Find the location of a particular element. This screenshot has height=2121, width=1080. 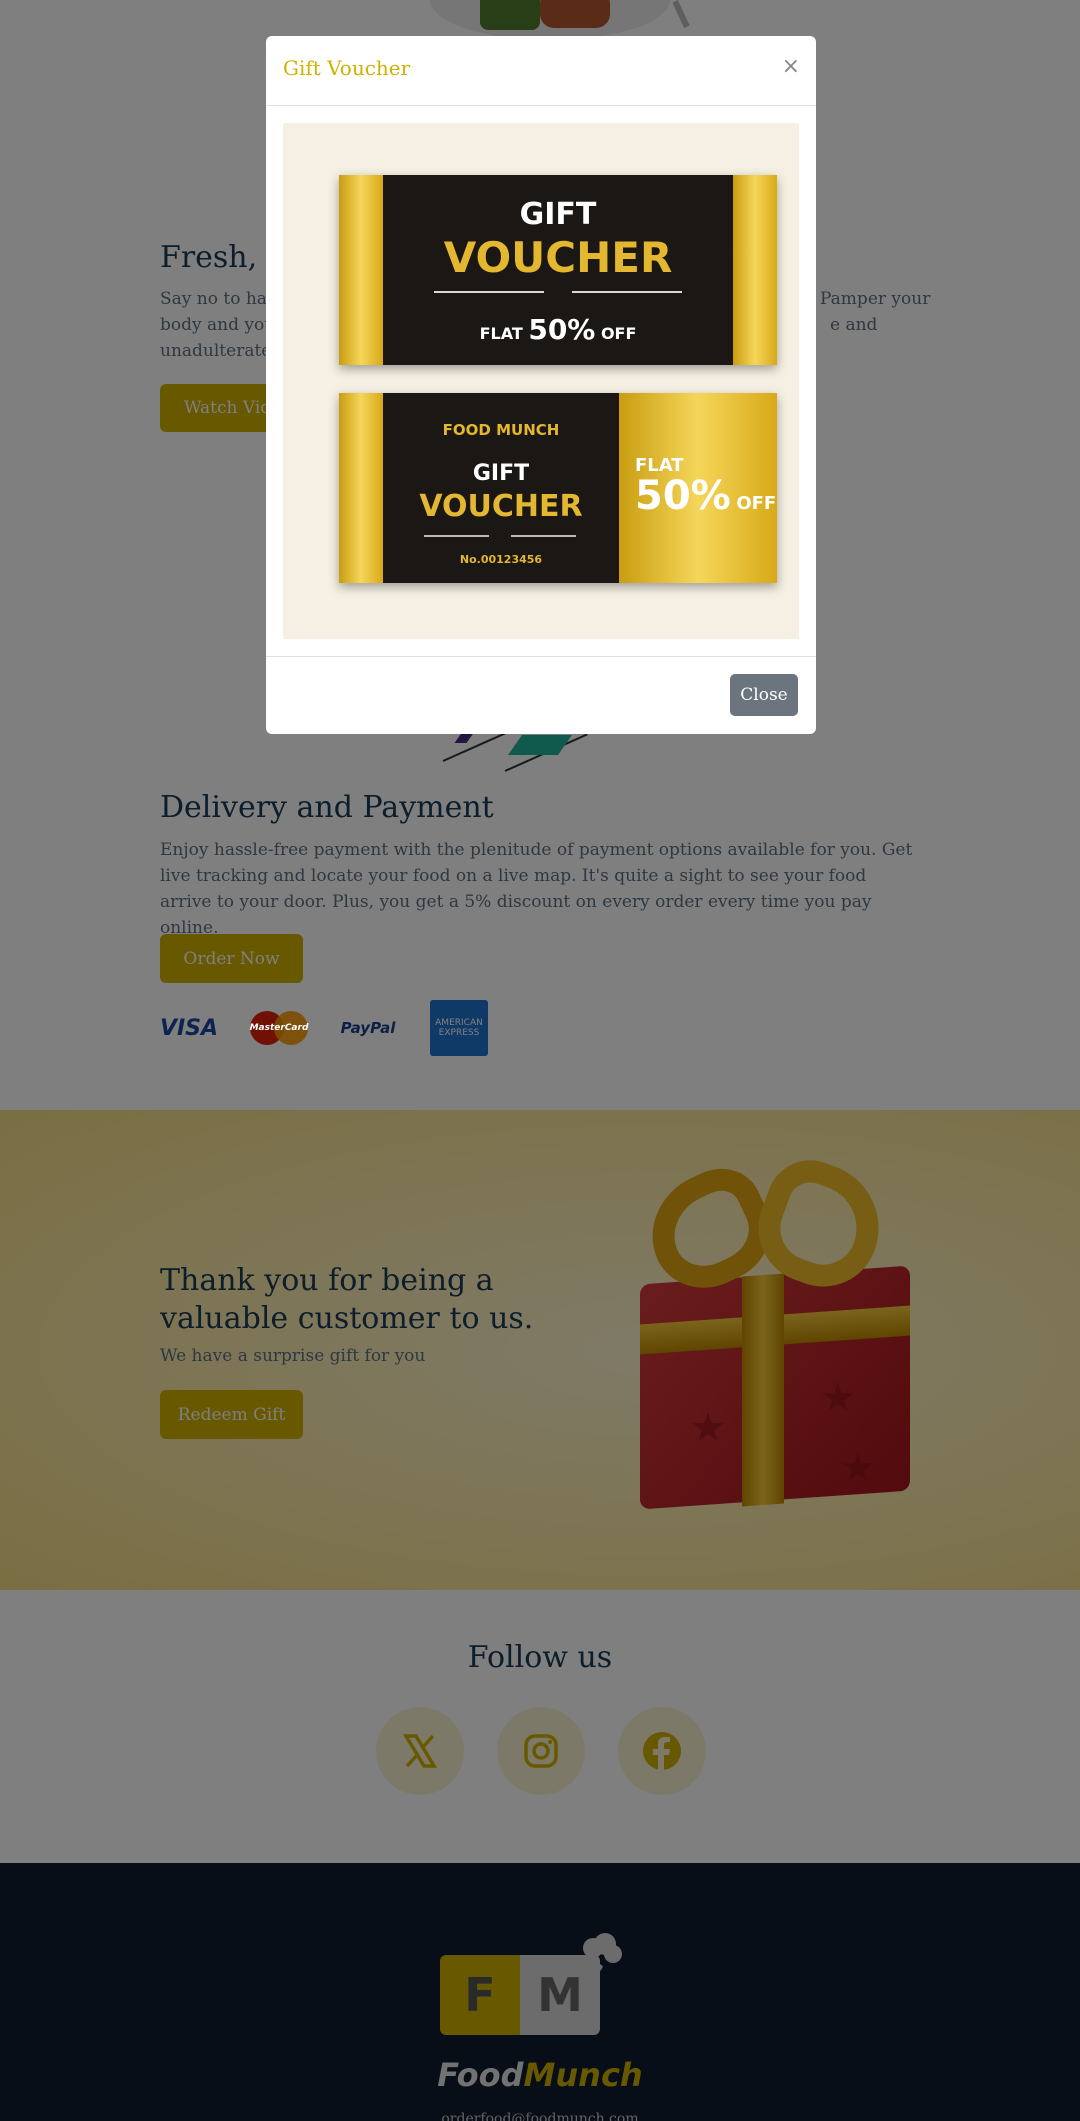

modal-header: Gift Voucher × is located at coordinates (541, 71).